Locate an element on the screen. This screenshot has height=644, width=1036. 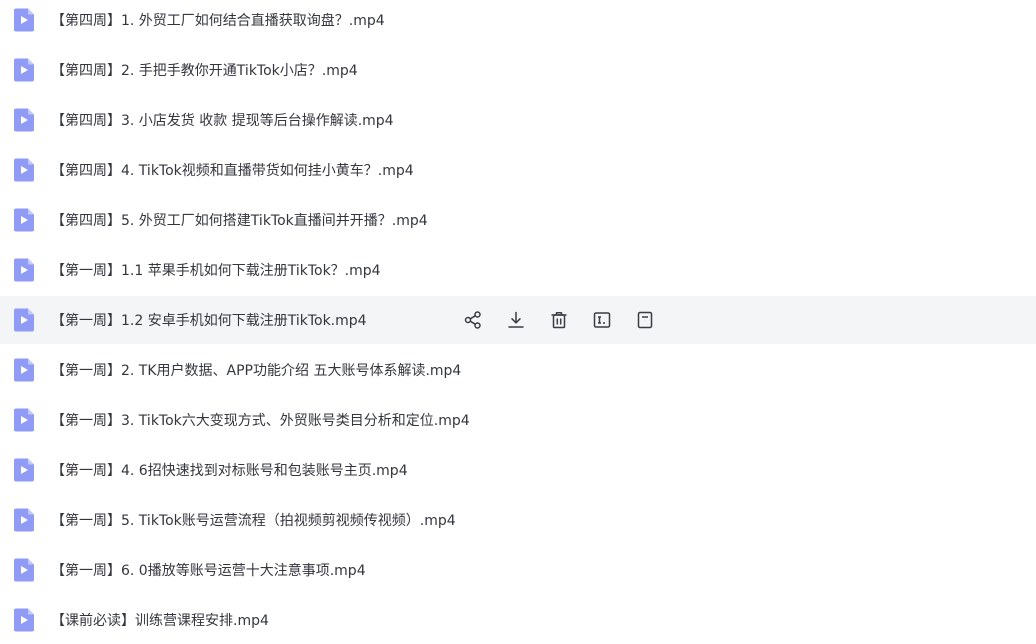
file-row: 【第四周】1. 外贸工厂如何结合直播获取询盘？.mp4 is located at coordinates (518, 22).